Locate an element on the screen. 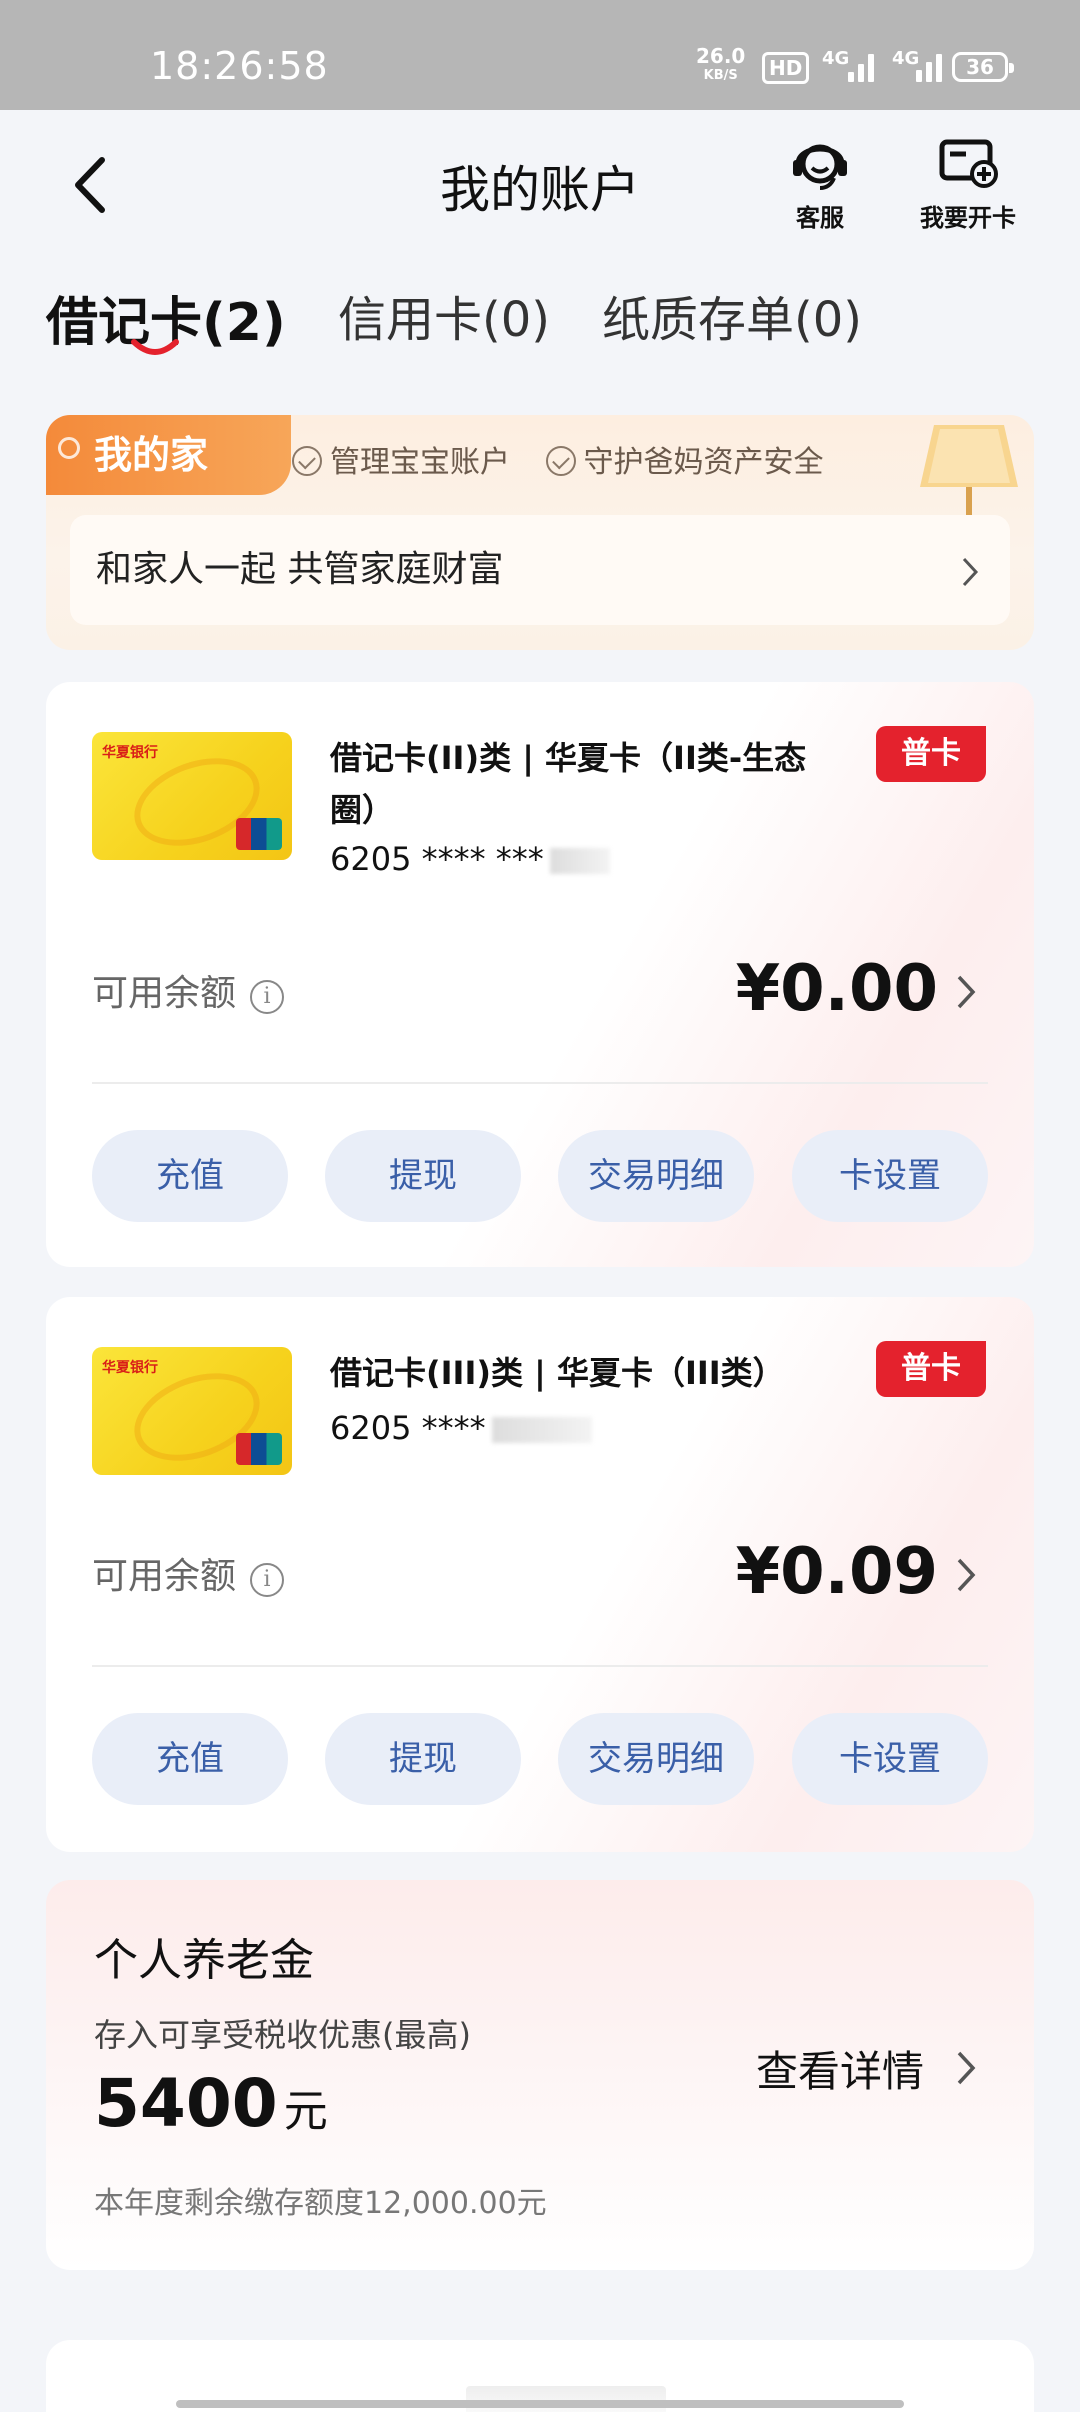 The height and width of the screenshot is (2412, 1080). pension-amount-unit: 元 is located at coordinates (305, 2111).